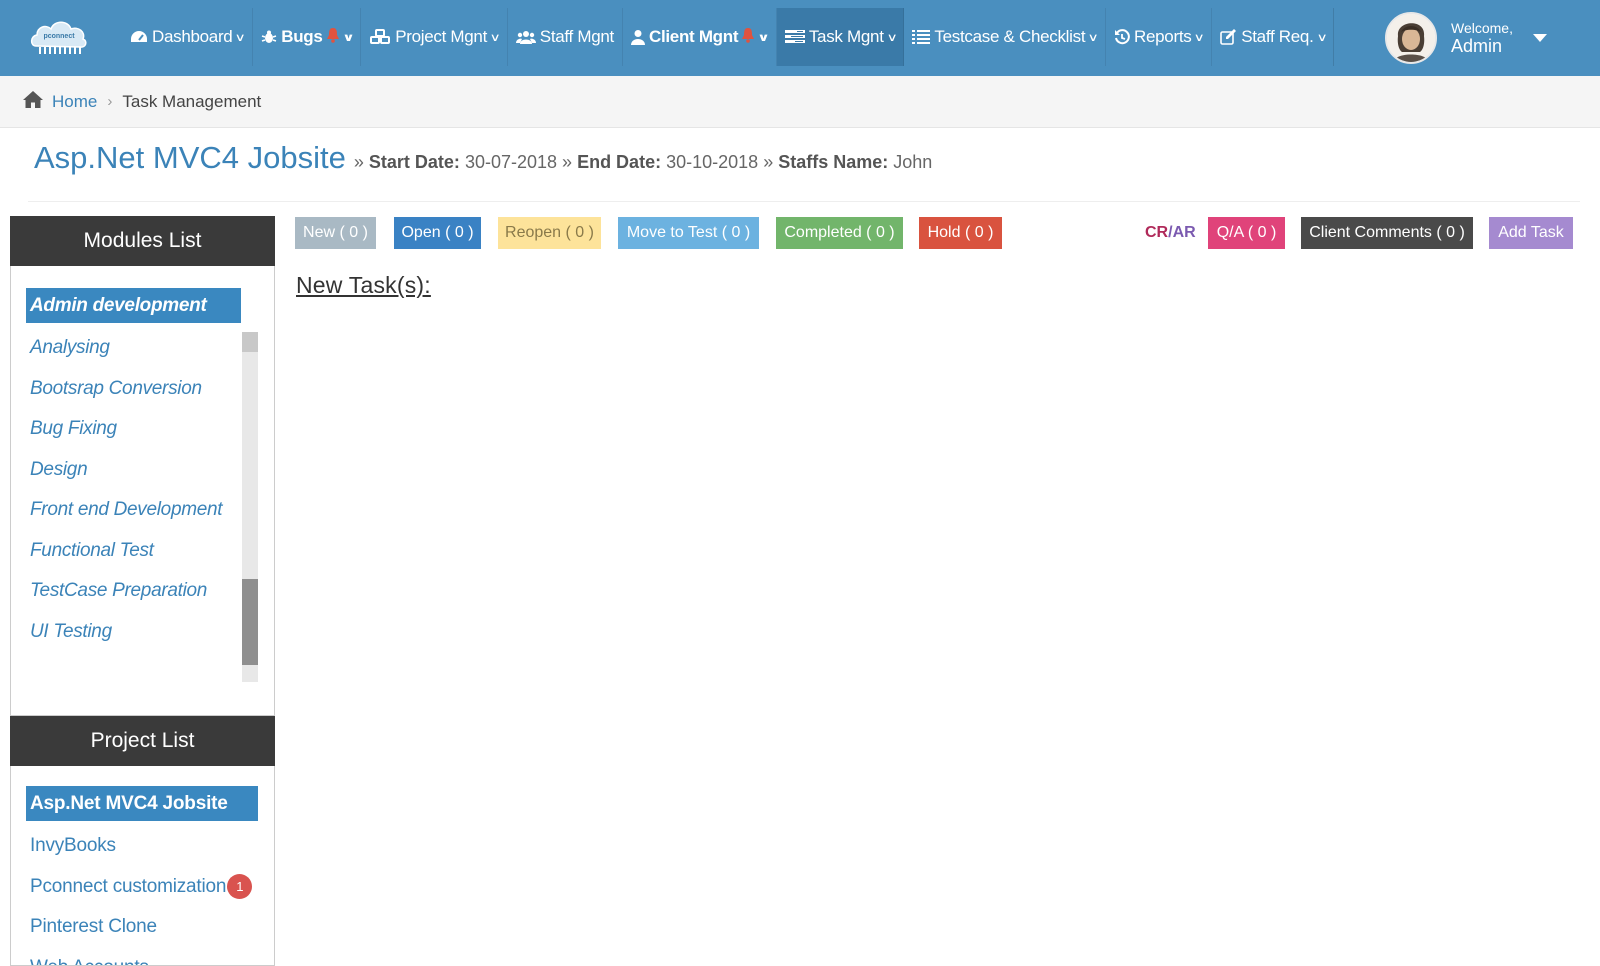  I want to click on caret-down-icon, so click(1540, 38).